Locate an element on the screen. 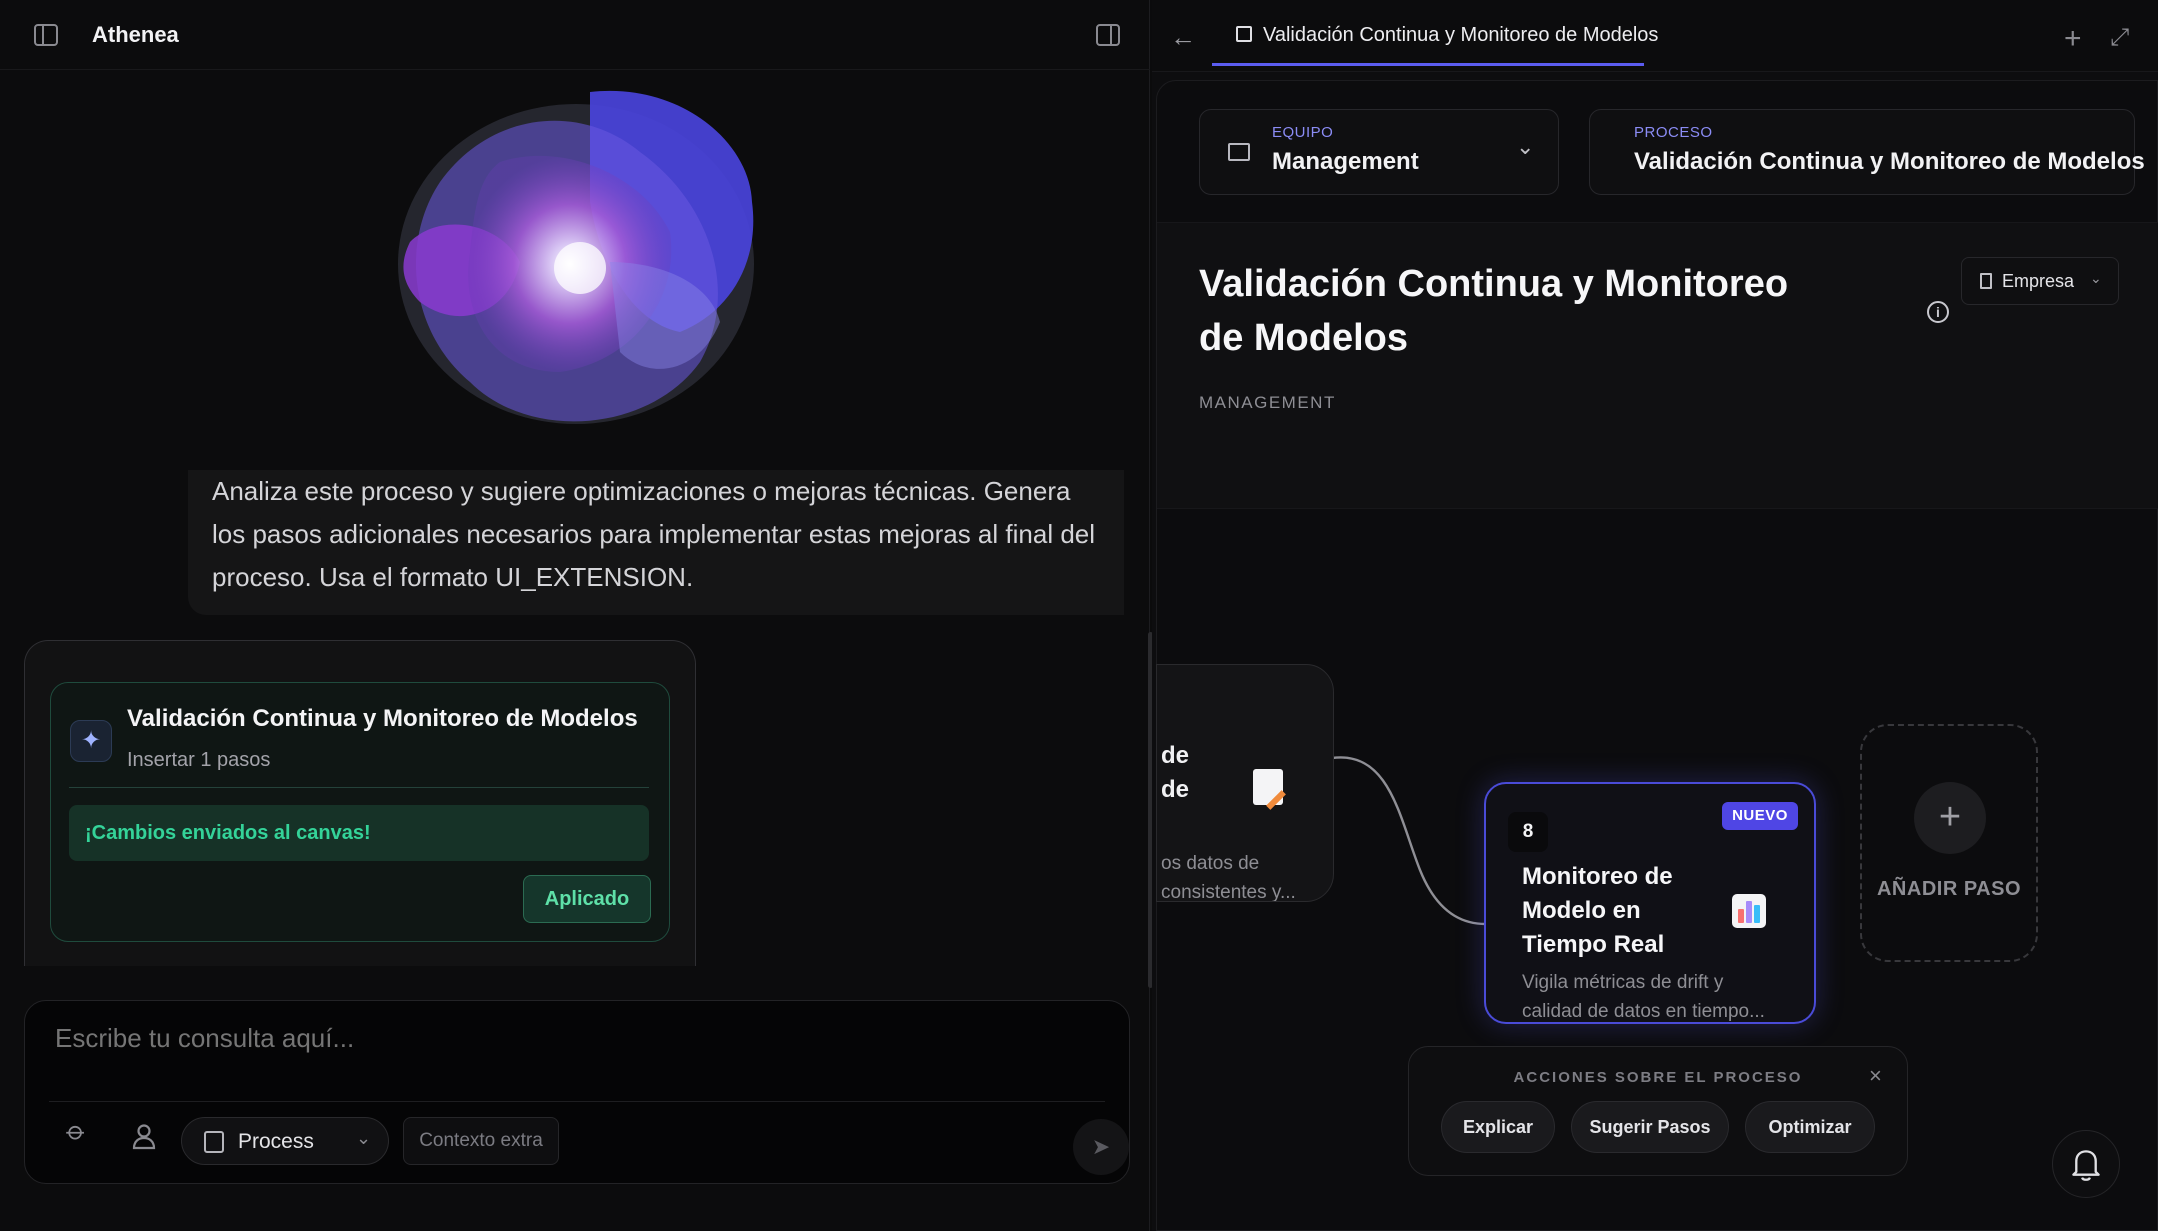 This screenshot has height=1231, width=2158. paperclip-icon: ⌀ is located at coordinates (82, 1136).